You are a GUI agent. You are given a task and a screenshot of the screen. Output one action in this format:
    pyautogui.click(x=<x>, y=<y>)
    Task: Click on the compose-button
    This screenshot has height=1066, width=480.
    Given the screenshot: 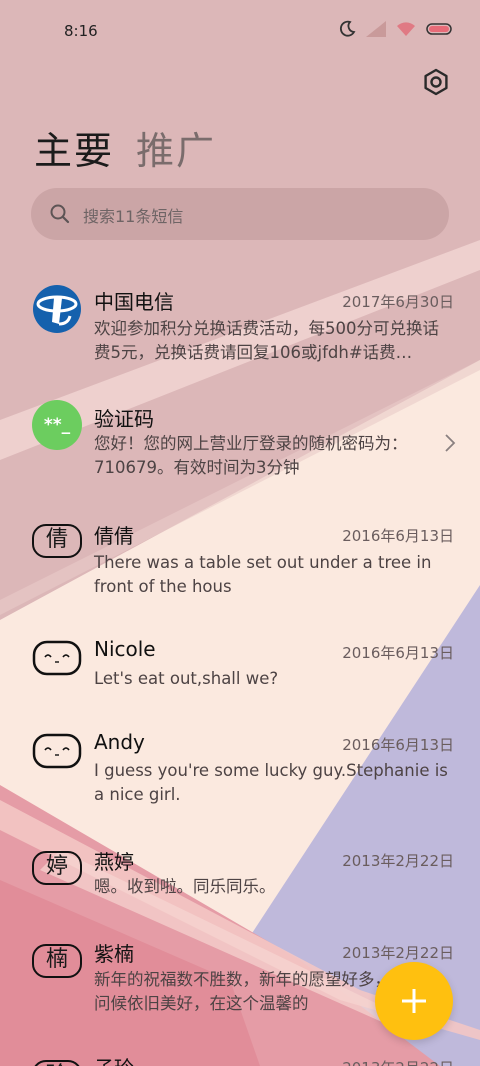 What is the action you would take?
    pyautogui.click(x=414, y=1001)
    